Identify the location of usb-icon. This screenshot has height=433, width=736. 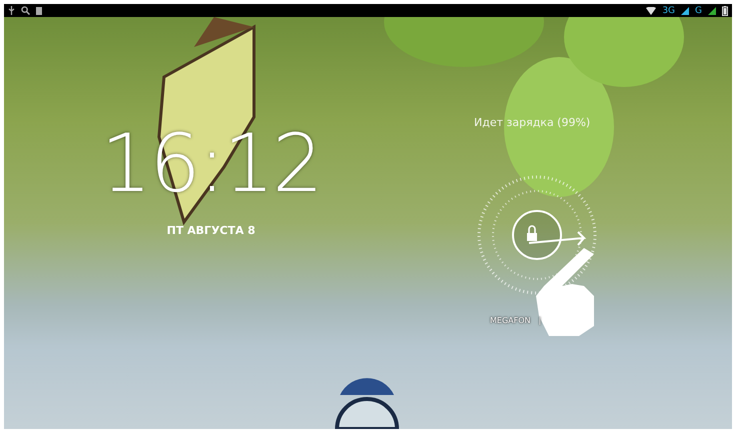
(11, 10).